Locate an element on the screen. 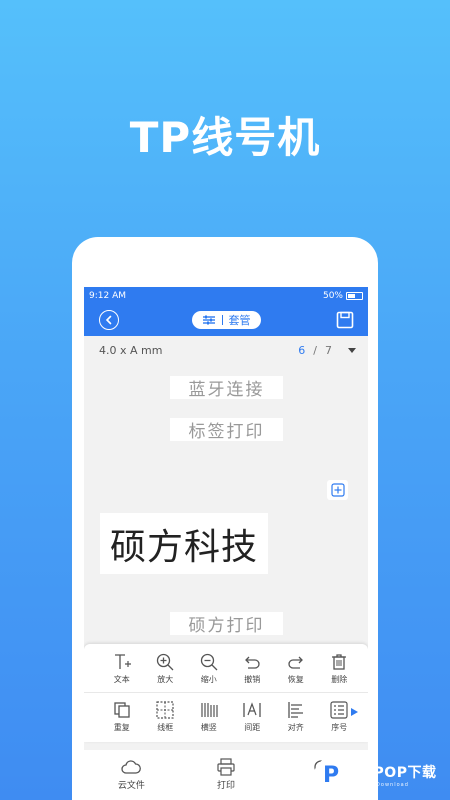  pcpop-logo-icon: P is located at coordinates (331, 775).